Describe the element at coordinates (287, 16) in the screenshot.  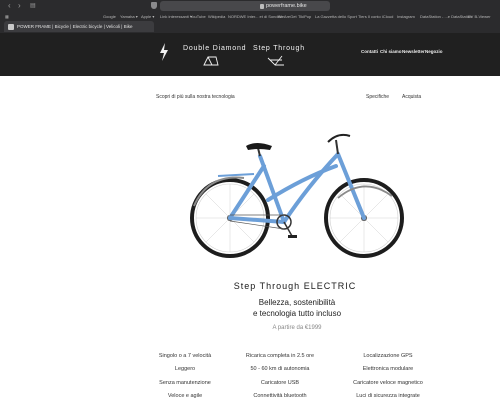
I see `bookmark-item: WeAreGet` at that location.